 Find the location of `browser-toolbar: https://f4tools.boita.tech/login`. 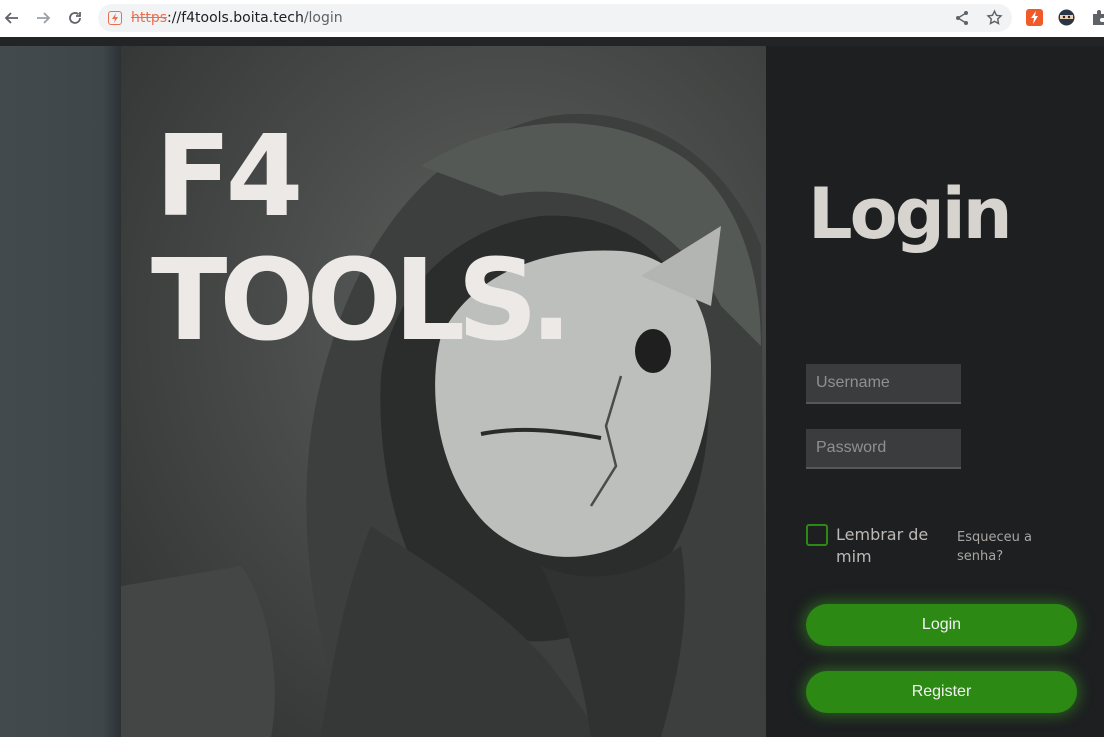

browser-toolbar: https://f4tools.boita.tech/login is located at coordinates (552, 18).